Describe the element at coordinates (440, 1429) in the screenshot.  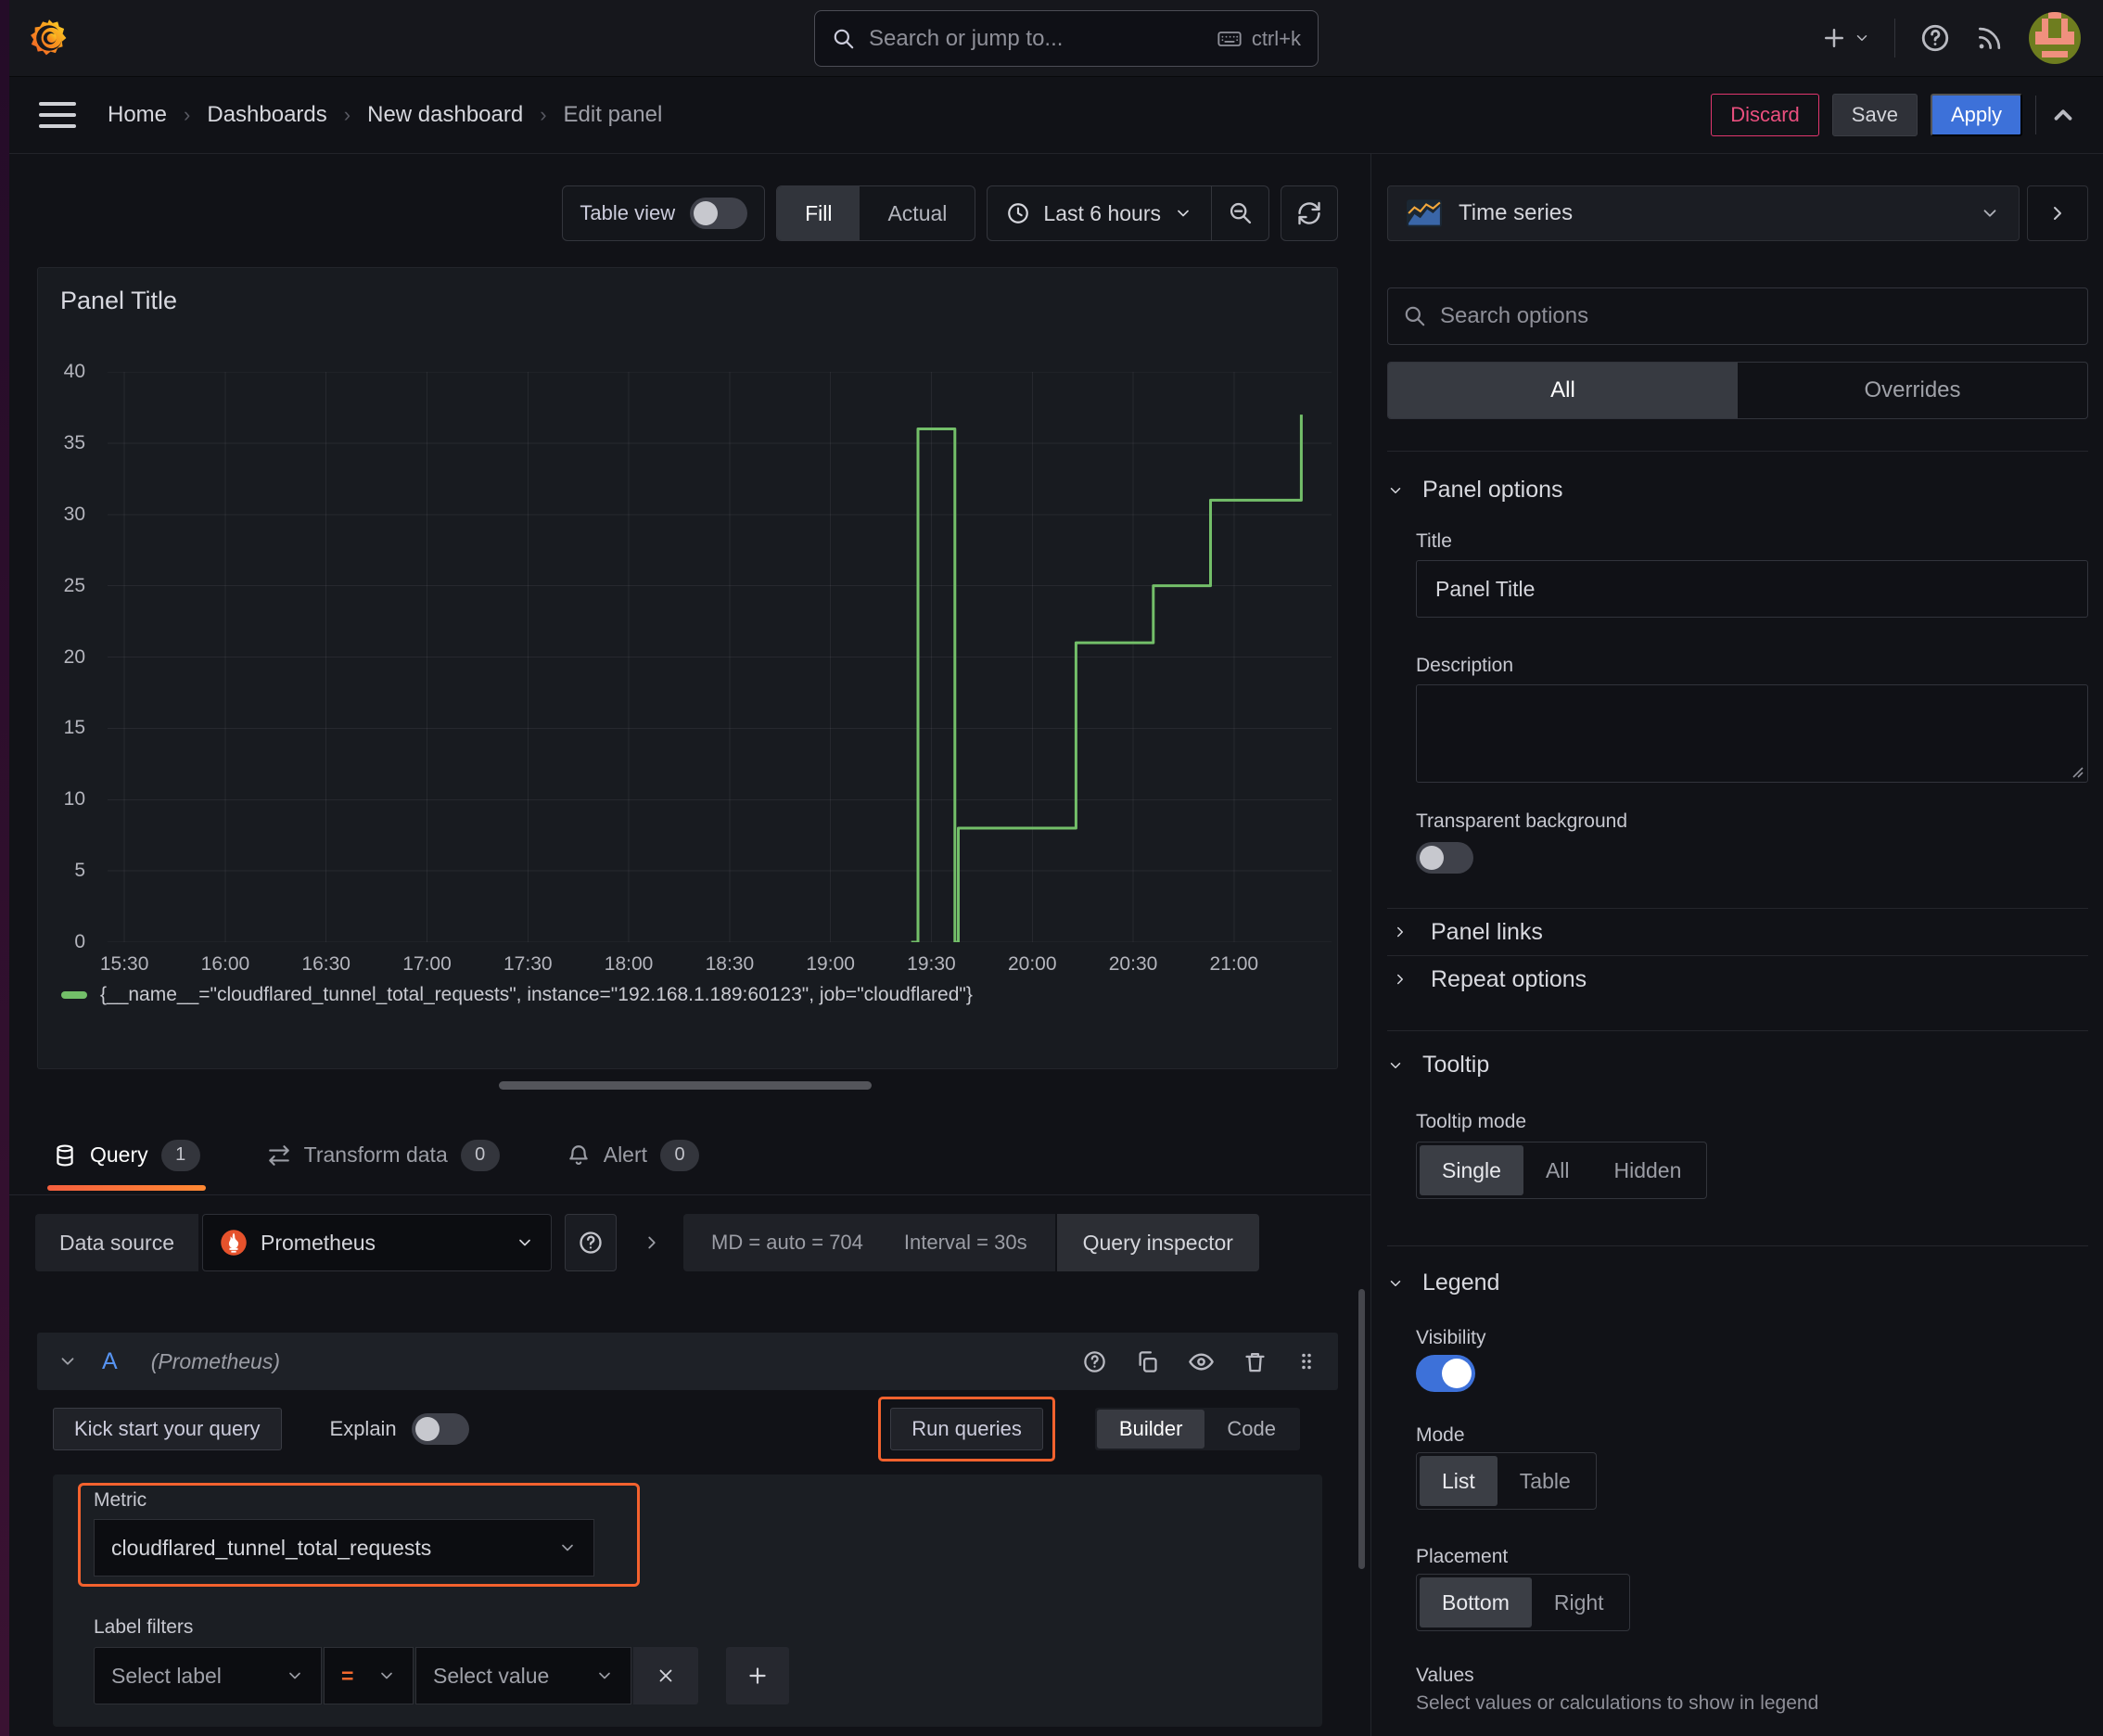
I see `explain-toggle` at that location.